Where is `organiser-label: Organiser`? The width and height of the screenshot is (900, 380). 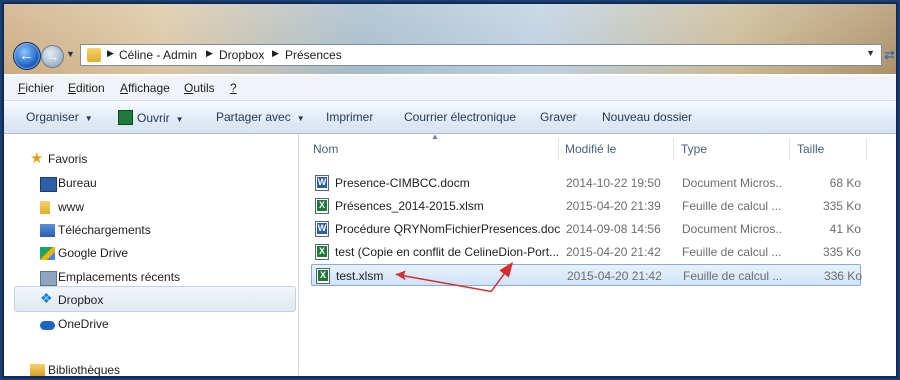 organiser-label: Organiser is located at coordinates (52, 117).